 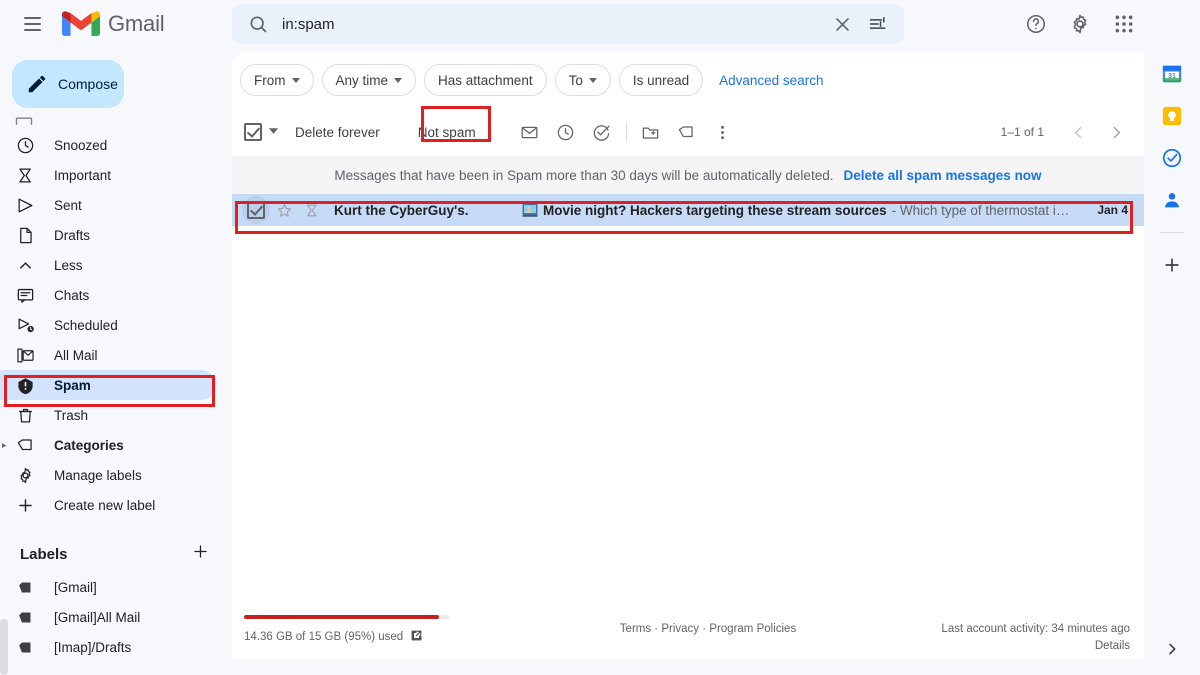 I want to click on sidebar-item-label: Snoozed, so click(x=81, y=145).